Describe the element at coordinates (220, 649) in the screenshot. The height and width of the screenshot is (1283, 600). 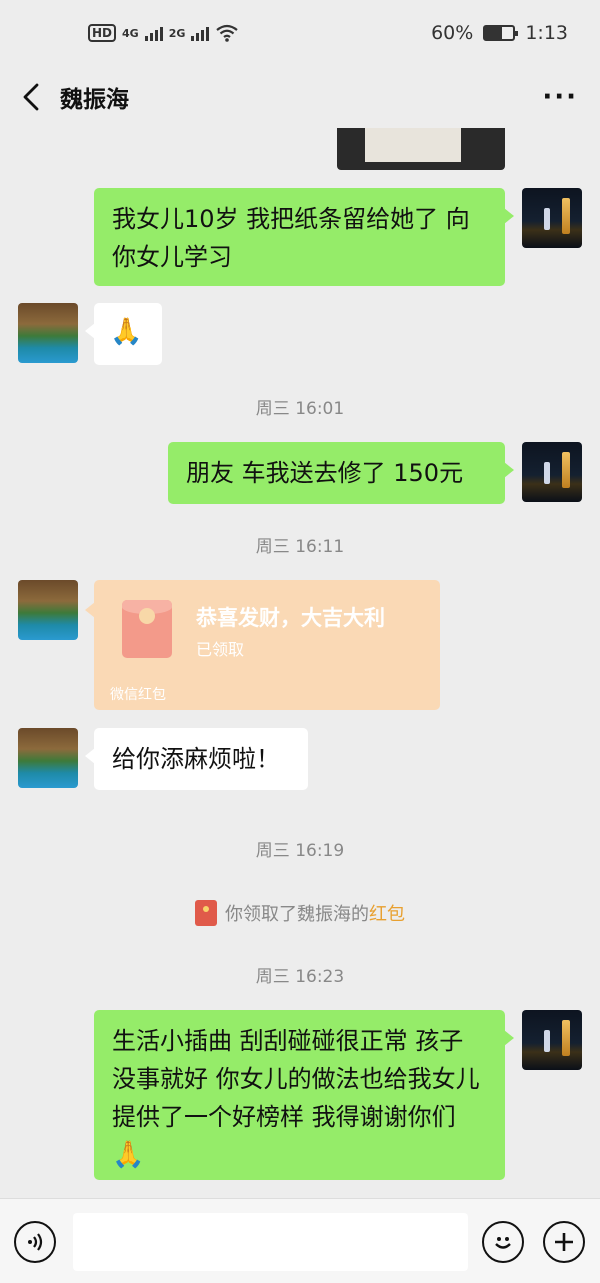
I see `red-packet-status: 已领取` at that location.